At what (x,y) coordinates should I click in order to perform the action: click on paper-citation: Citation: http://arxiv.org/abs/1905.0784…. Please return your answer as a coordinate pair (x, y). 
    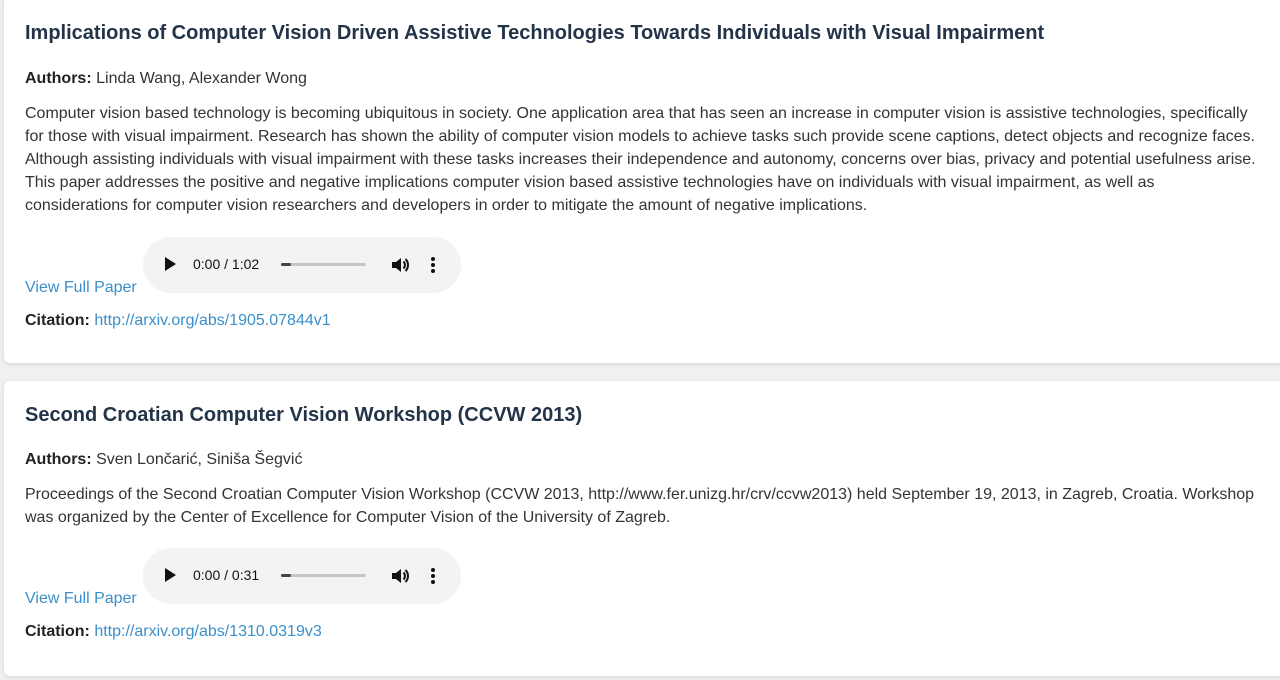
    Looking at the image, I should click on (178, 321).